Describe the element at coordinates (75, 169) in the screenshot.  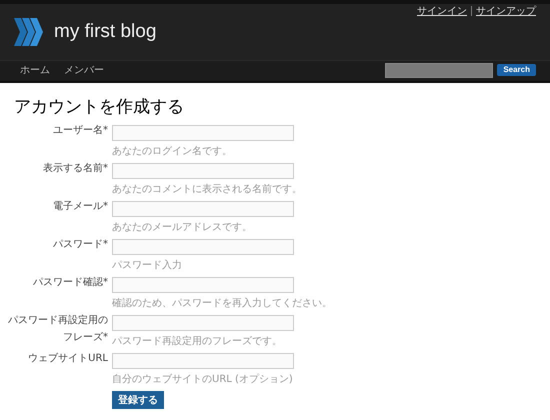
I see `field-label: 表示する名前*` at that location.